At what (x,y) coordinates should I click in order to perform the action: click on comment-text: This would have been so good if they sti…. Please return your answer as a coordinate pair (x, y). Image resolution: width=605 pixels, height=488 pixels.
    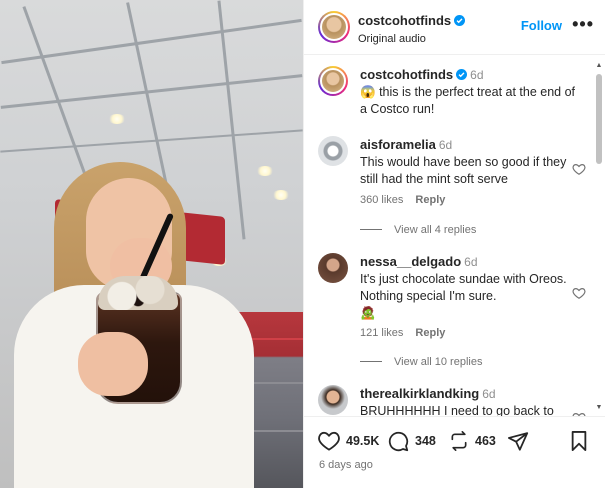
    Looking at the image, I should click on (463, 170).